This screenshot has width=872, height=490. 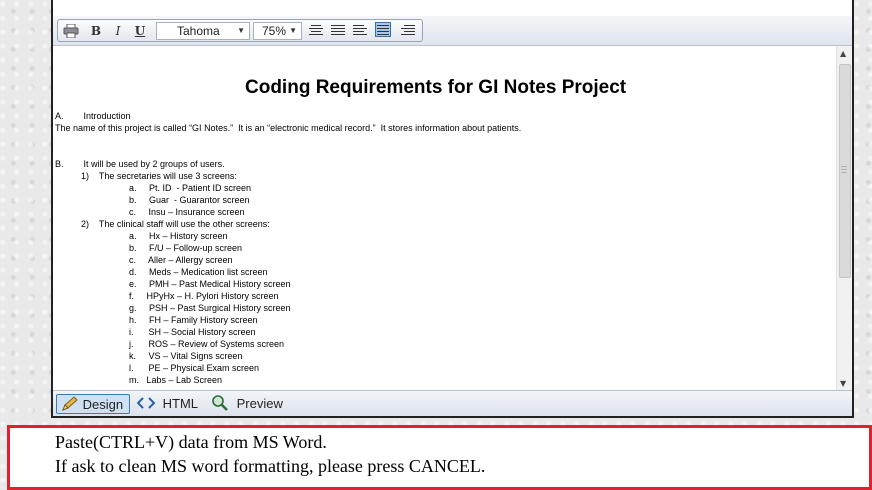 What do you see at coordinates (146, 403) in the screenshot?
I see `code-brackets-icon` at bounding box center [146, 403].